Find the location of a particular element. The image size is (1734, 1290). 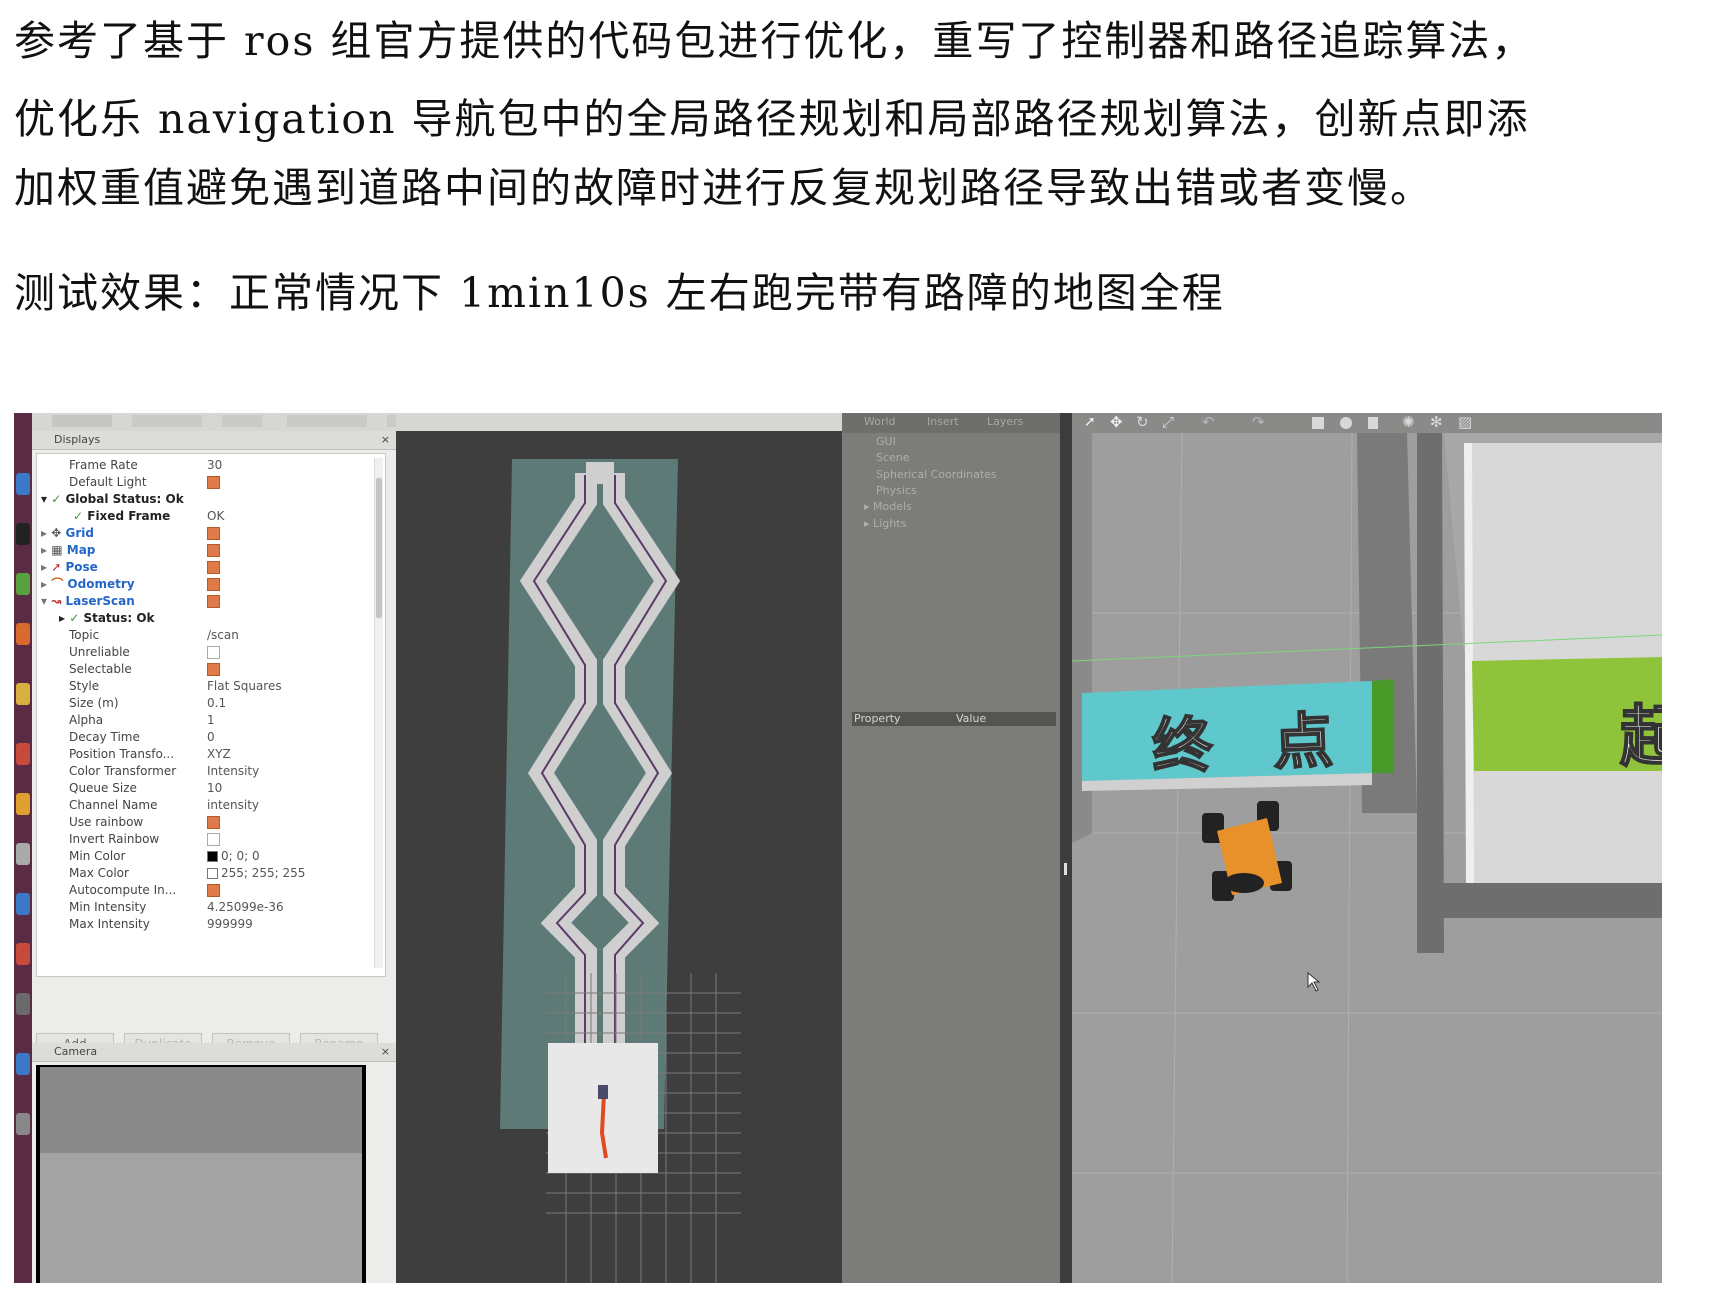

display-item-pose: ▸ ➚ Pose is located at coordinates (202, 567).